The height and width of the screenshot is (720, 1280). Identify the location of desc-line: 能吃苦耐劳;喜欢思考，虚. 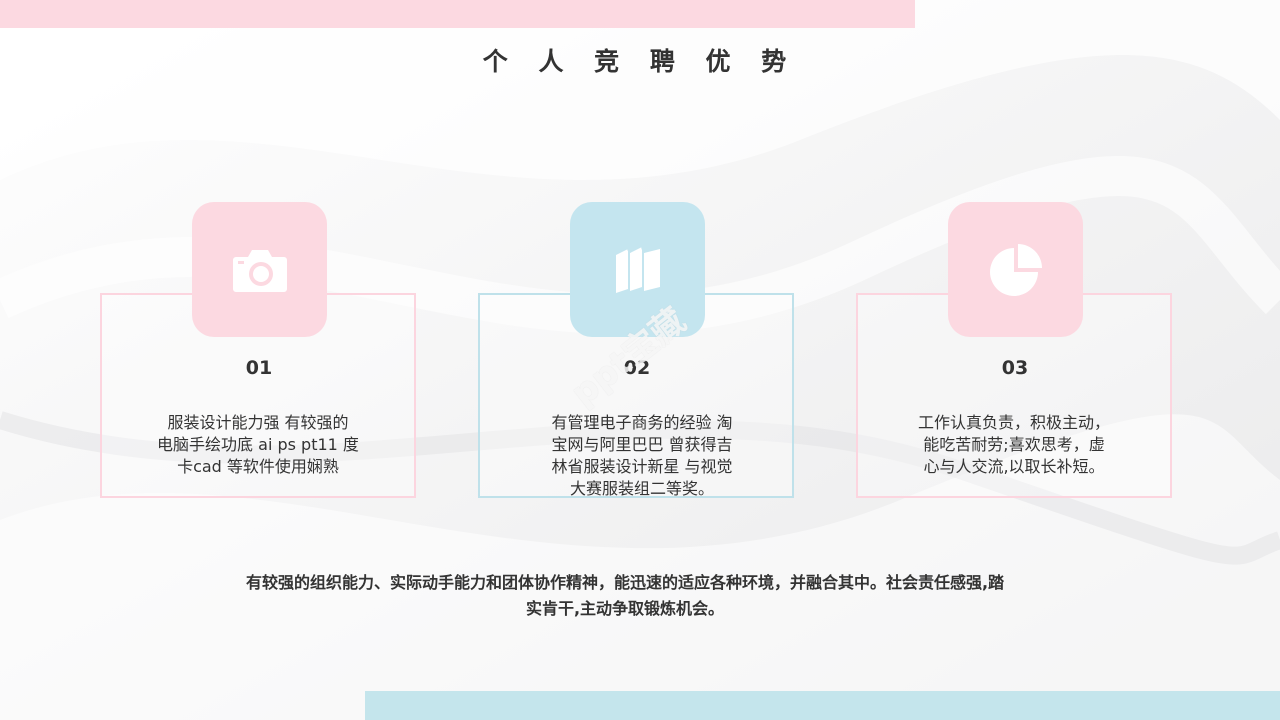
(1014, 444).